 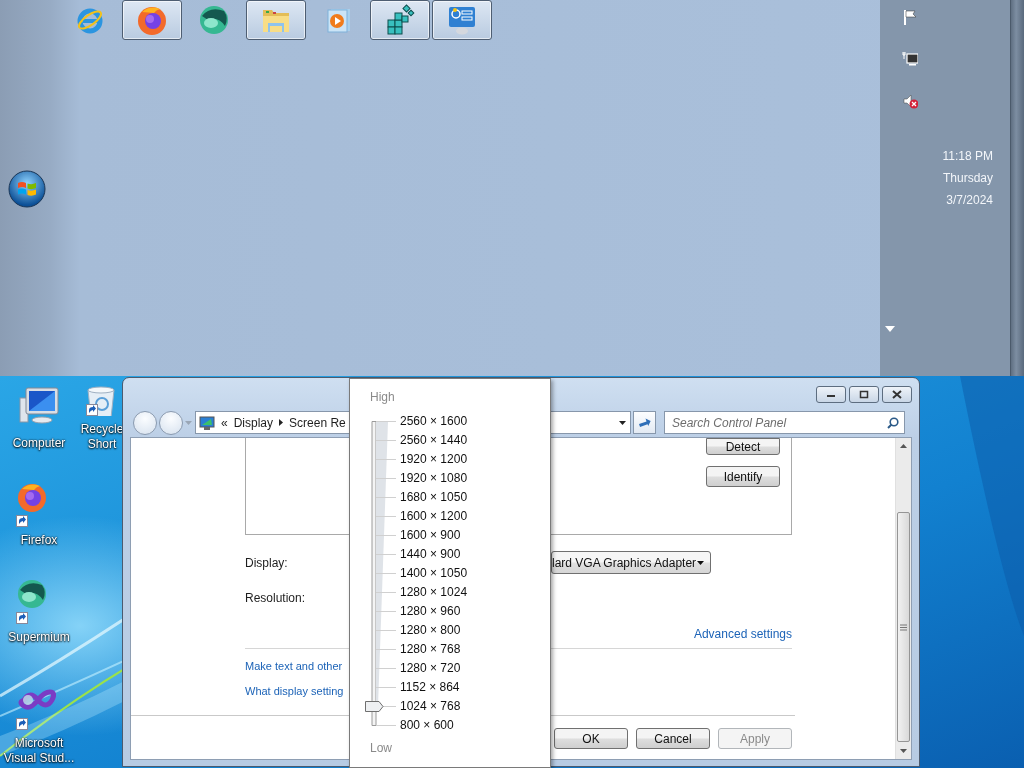 What do you see at coordinates (475, 573) in the screenshot?
I see `resolution-option: 1400 × 1050` at bounding box center [475, 573].